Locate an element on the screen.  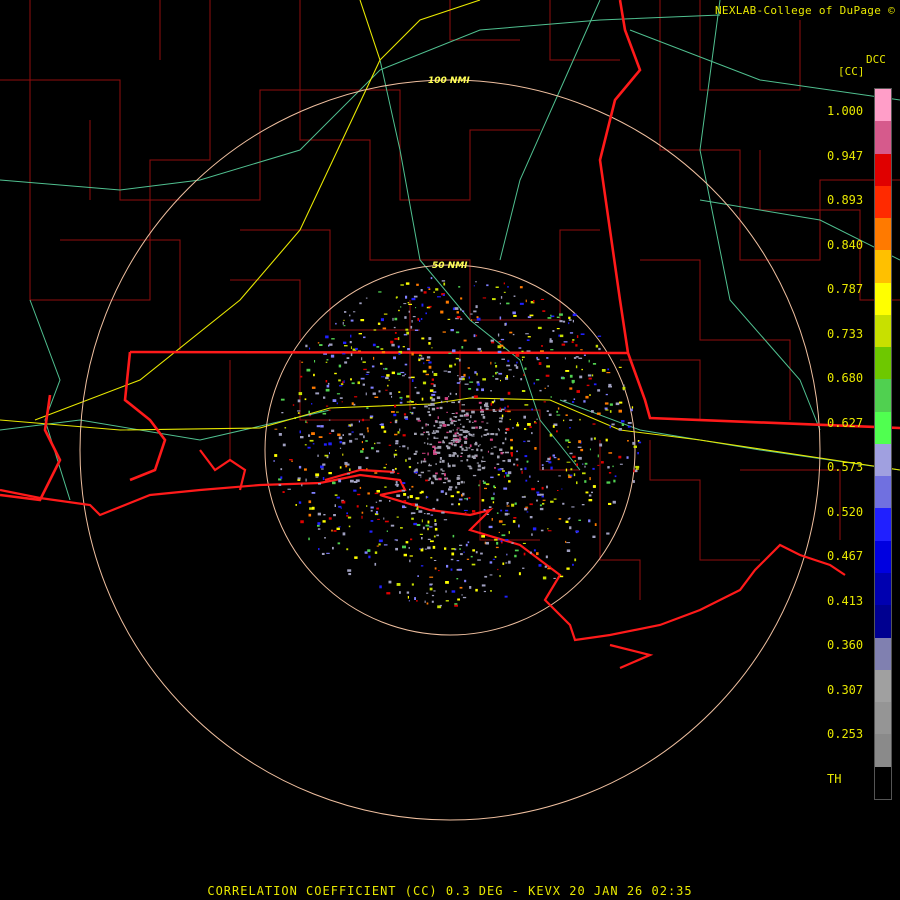
scale-tick-label: 0.307 is located at coordinates (845, 689).